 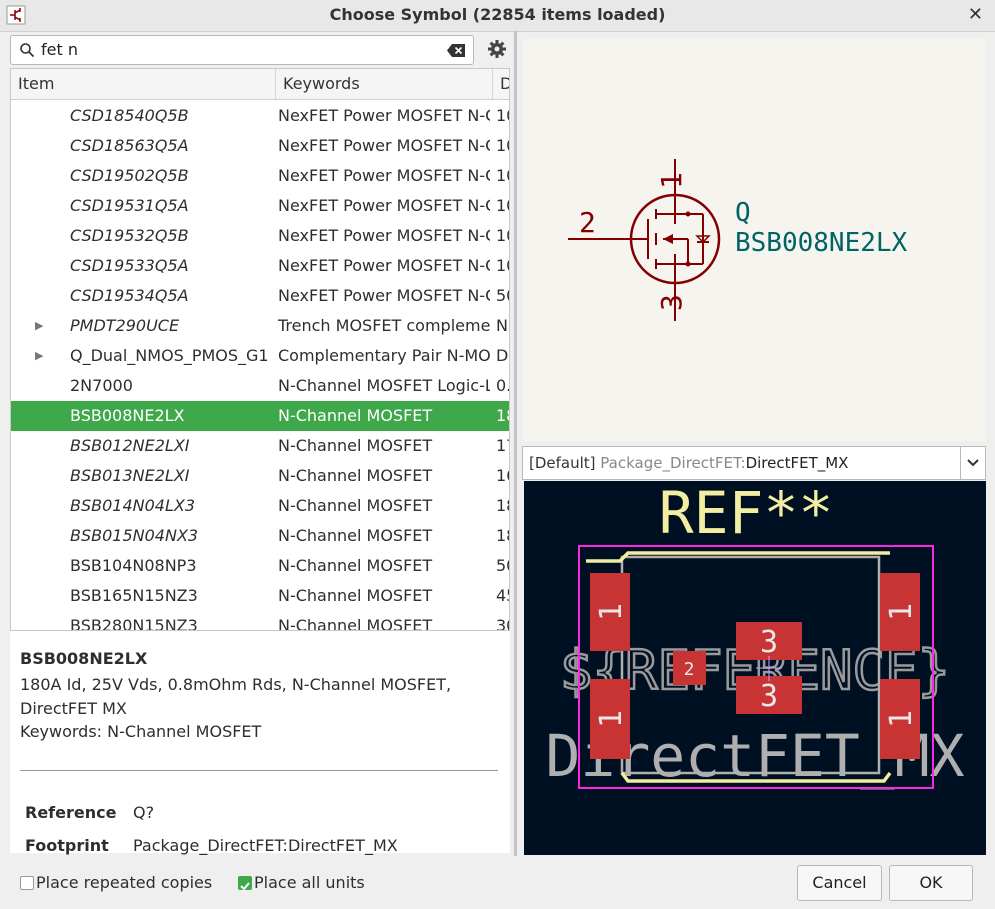 What do you see at coordinates (129, 265) in the screenshot?
I see `row-item-name: CSD19533Q5A` at bounding box center [129, 265].